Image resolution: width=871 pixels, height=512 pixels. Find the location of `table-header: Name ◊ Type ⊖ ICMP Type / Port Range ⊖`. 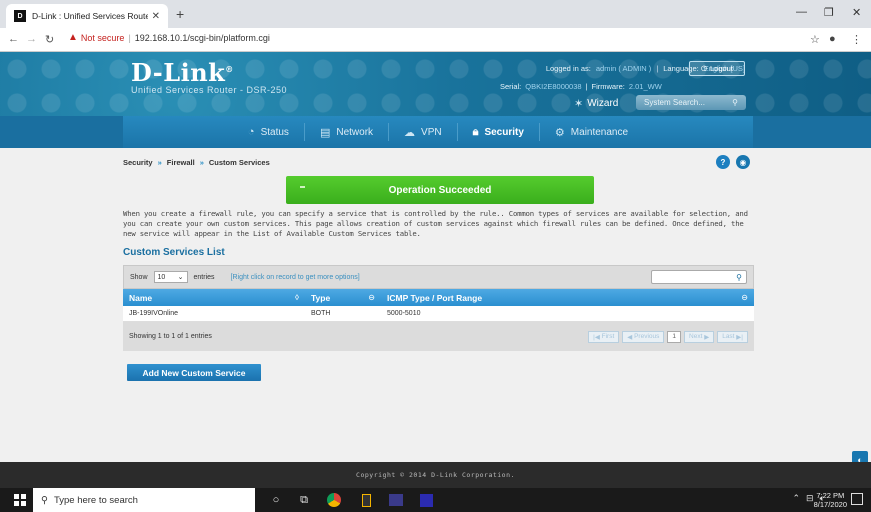

table-header: Name ◊ Type ⊖ ICMP Type / Port Range ⊖ is located at coordinates (438, 297).